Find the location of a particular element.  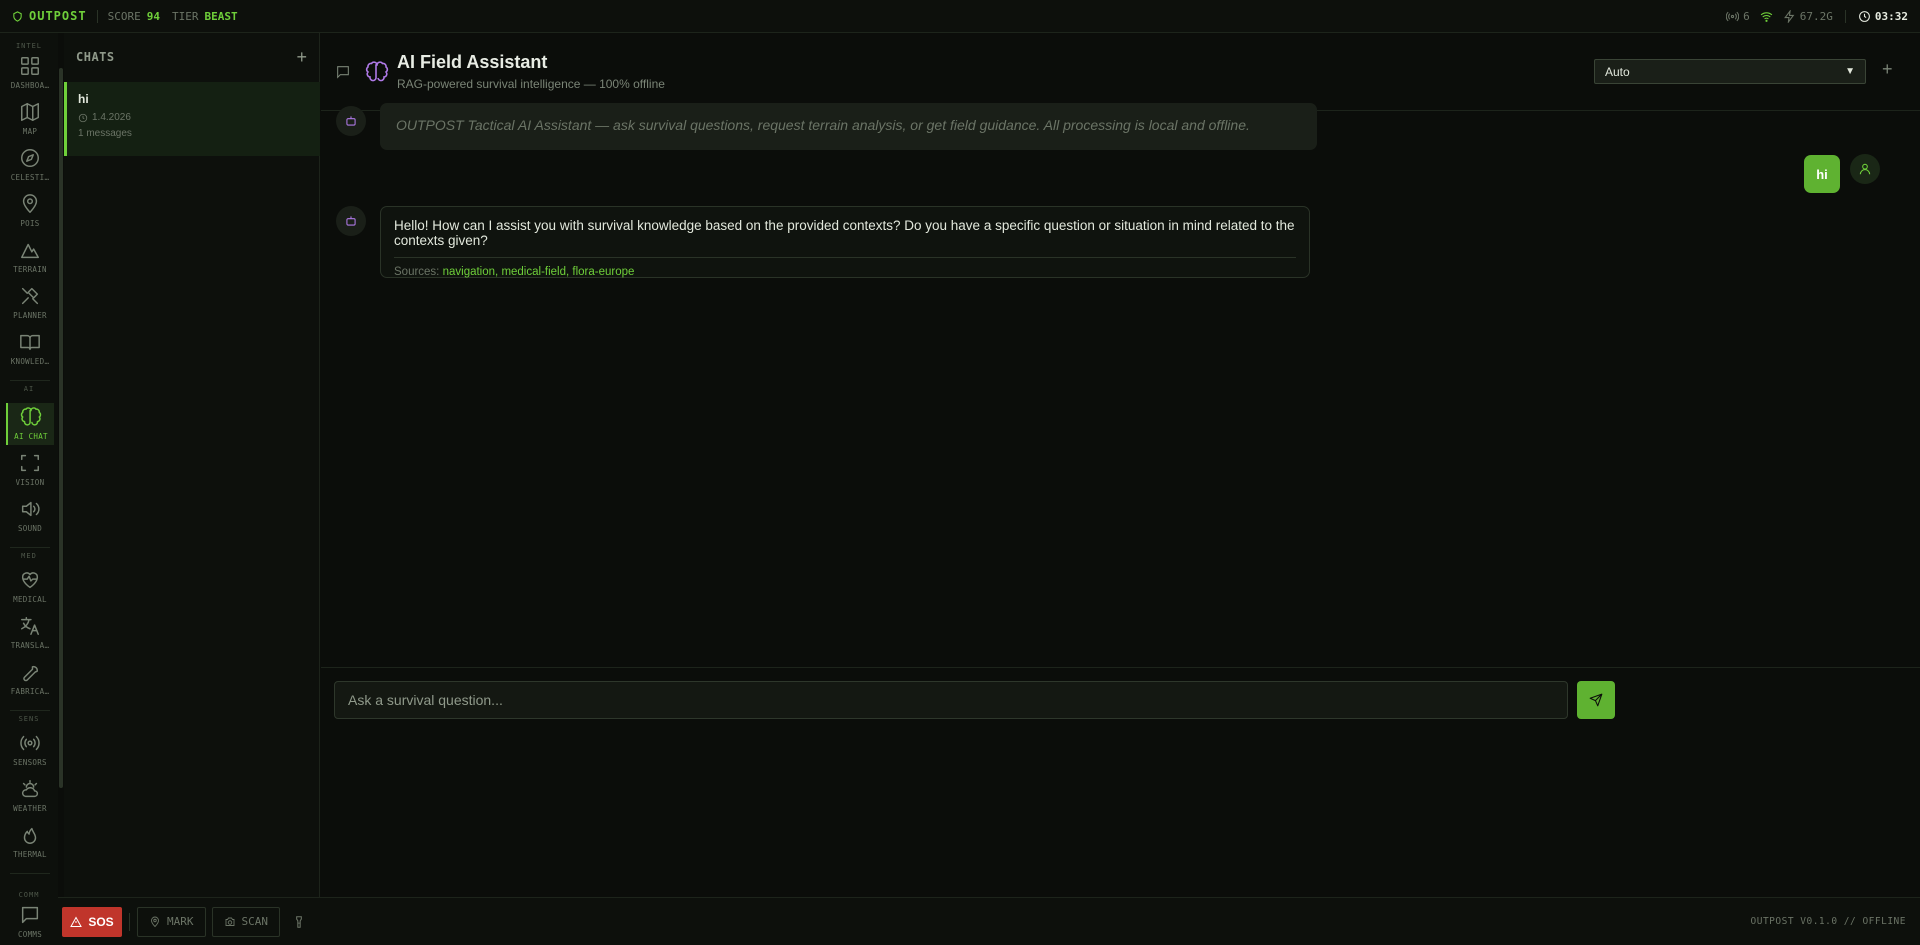

model-select: Auto ▼ is located at coordinates (1730, 71).